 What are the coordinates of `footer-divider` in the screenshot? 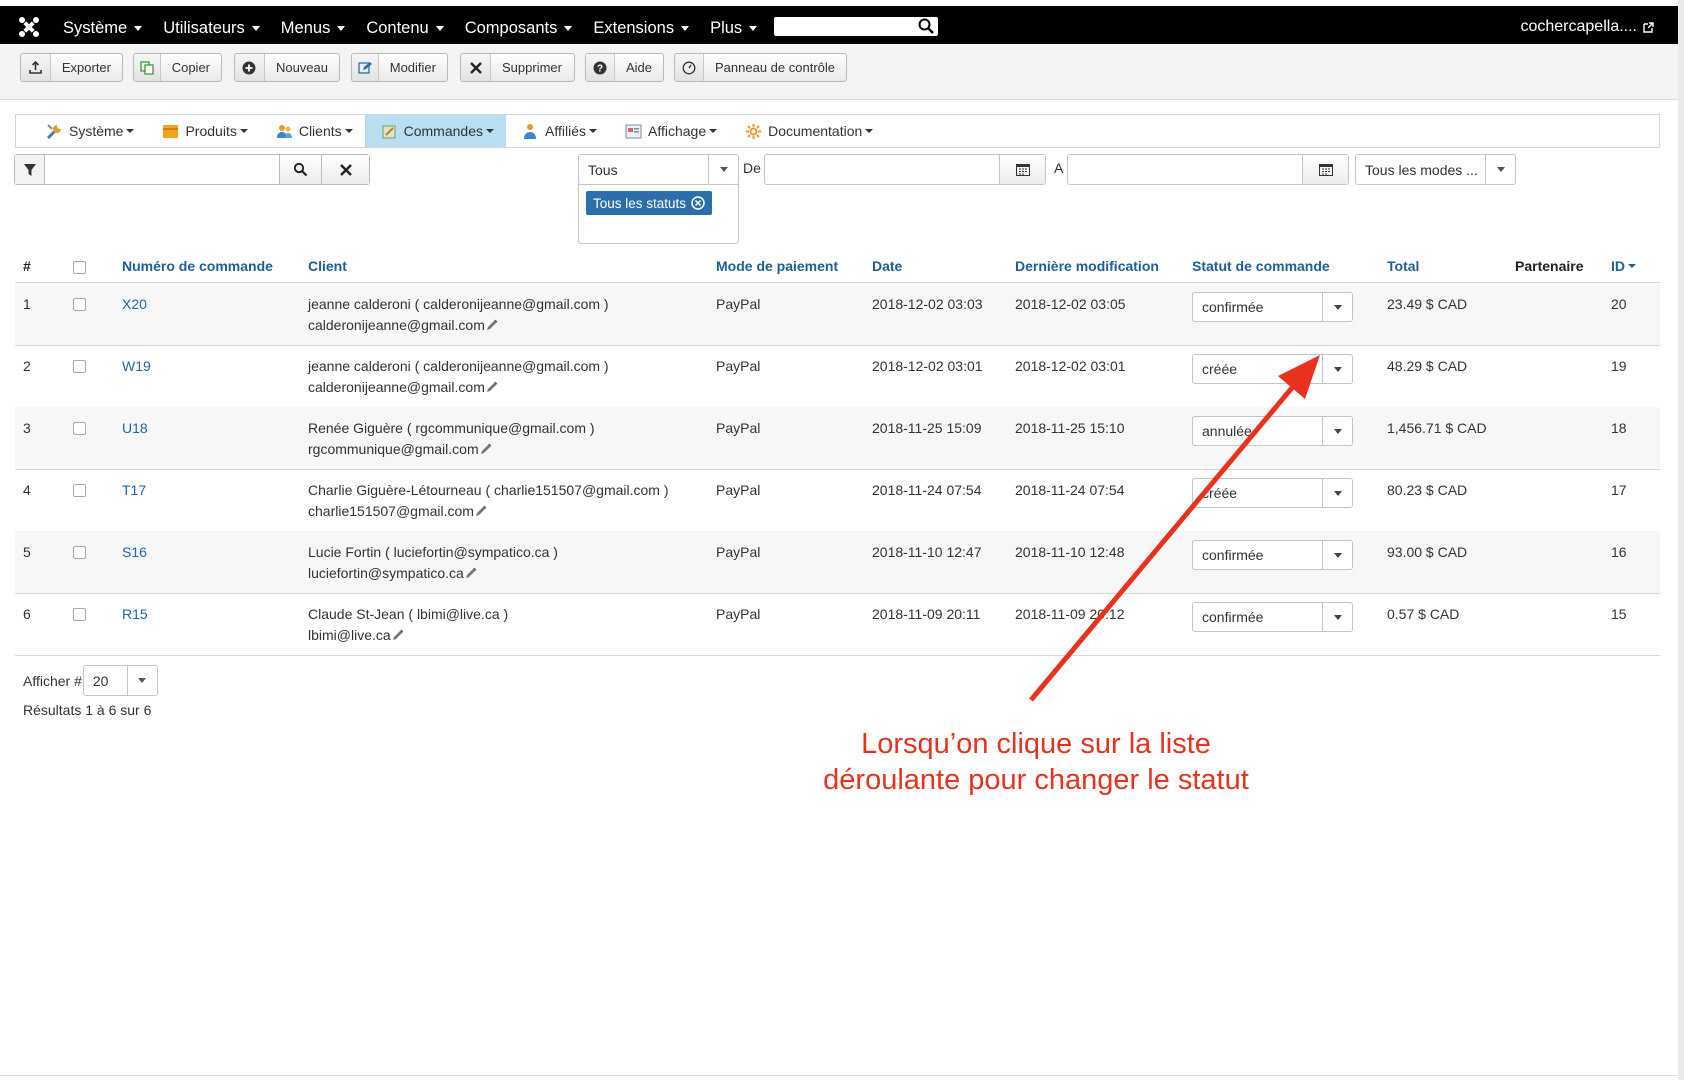 It's located at (842, 1075).